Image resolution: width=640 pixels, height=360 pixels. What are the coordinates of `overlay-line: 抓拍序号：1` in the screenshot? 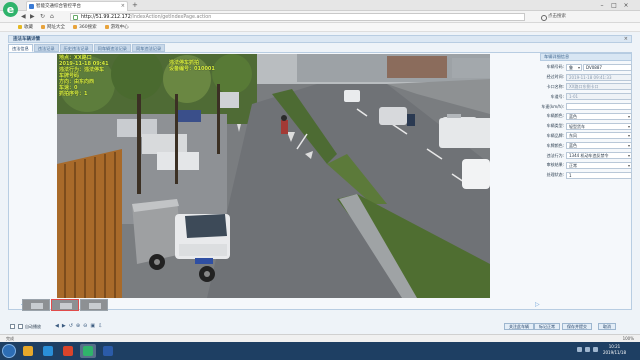 It's located at (73, 94).